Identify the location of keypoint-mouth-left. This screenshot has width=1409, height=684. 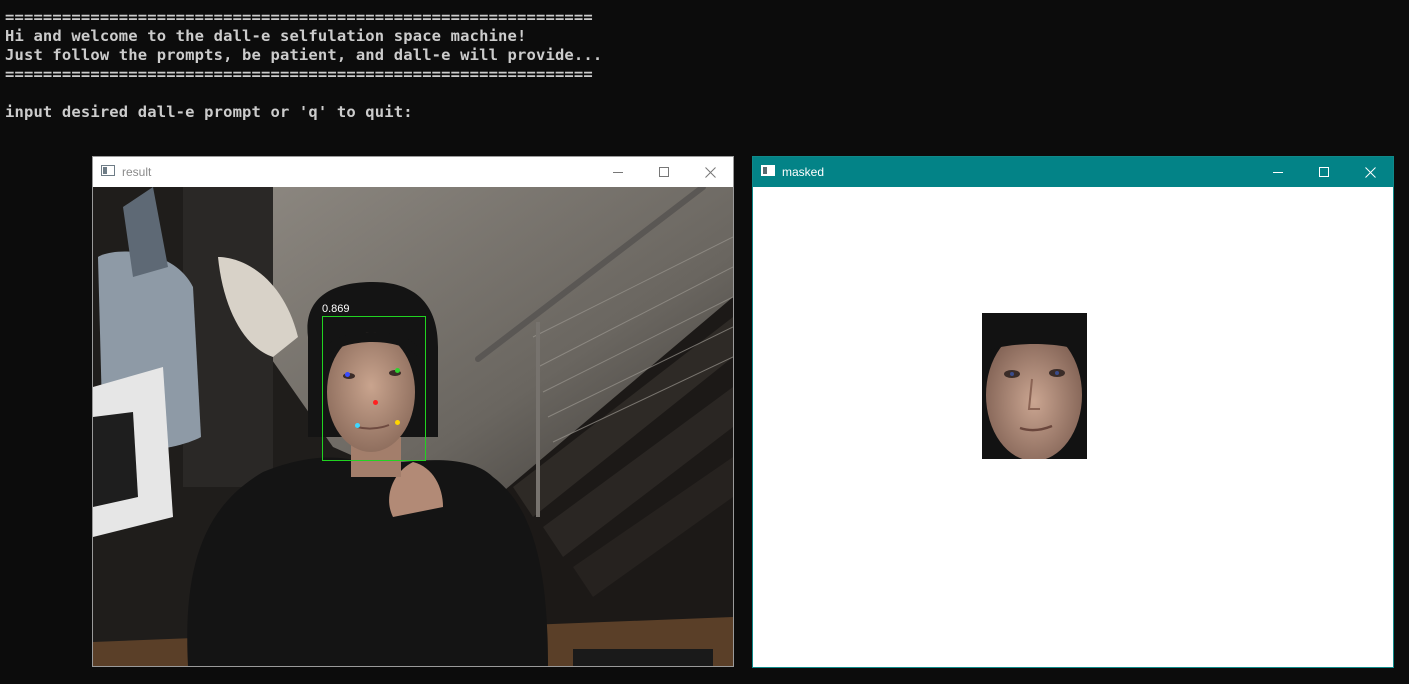
(397, 422).